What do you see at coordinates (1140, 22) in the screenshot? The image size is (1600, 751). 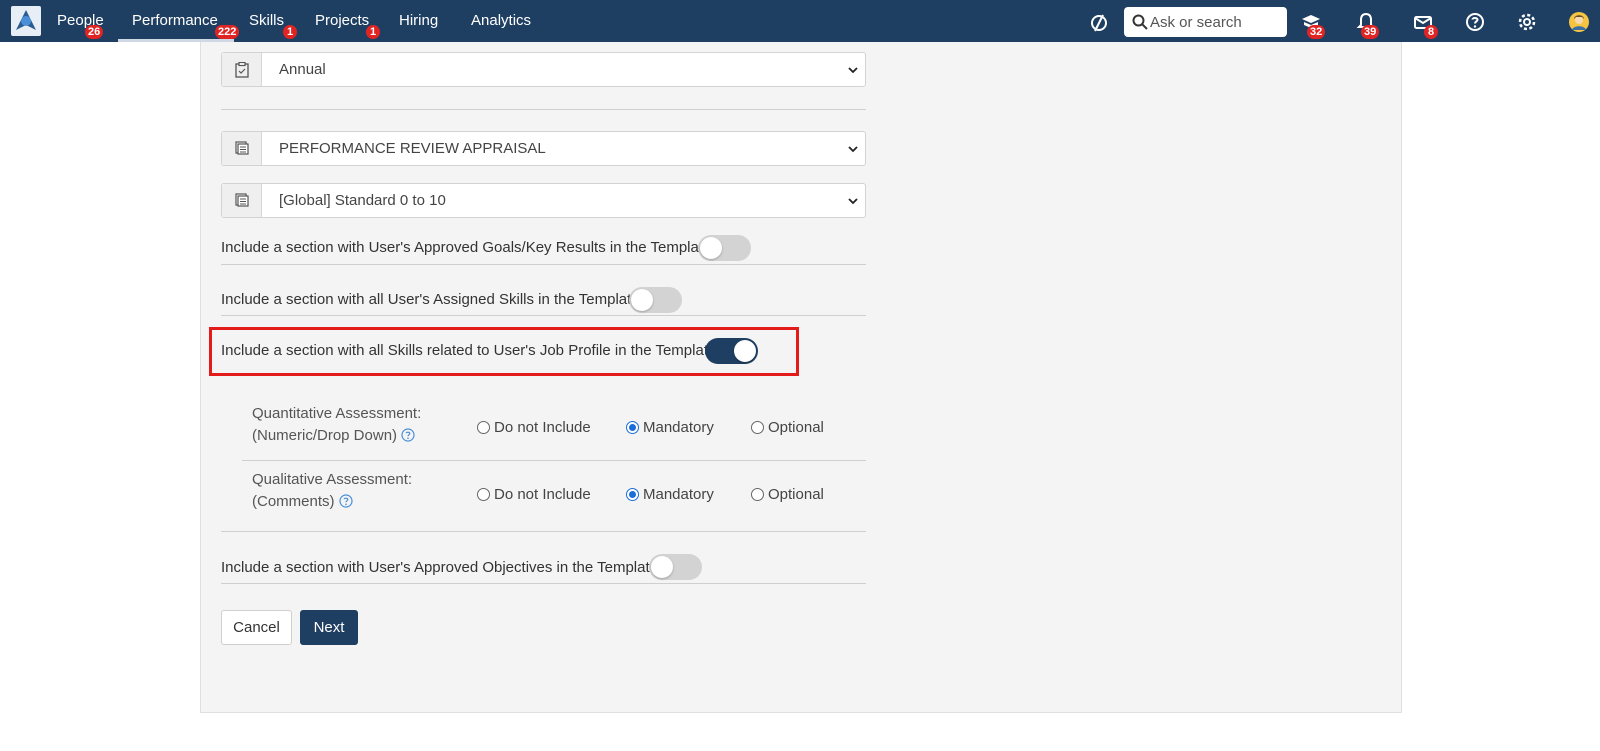 I see `search-icon` at bounding box center [1140, 22].